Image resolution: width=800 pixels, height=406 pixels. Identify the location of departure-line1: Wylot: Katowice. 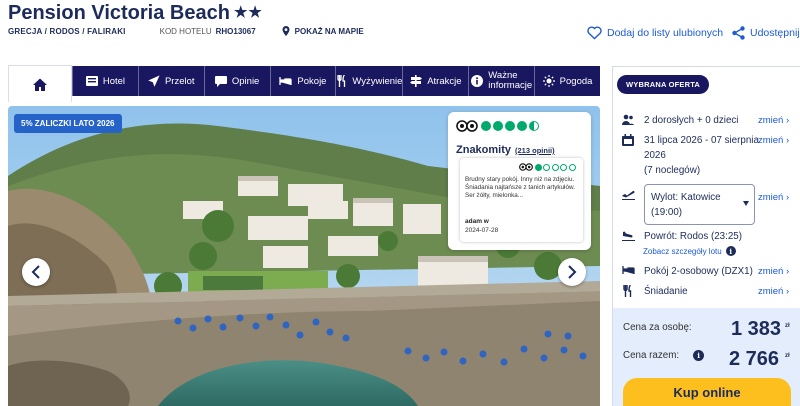
(686, 197).